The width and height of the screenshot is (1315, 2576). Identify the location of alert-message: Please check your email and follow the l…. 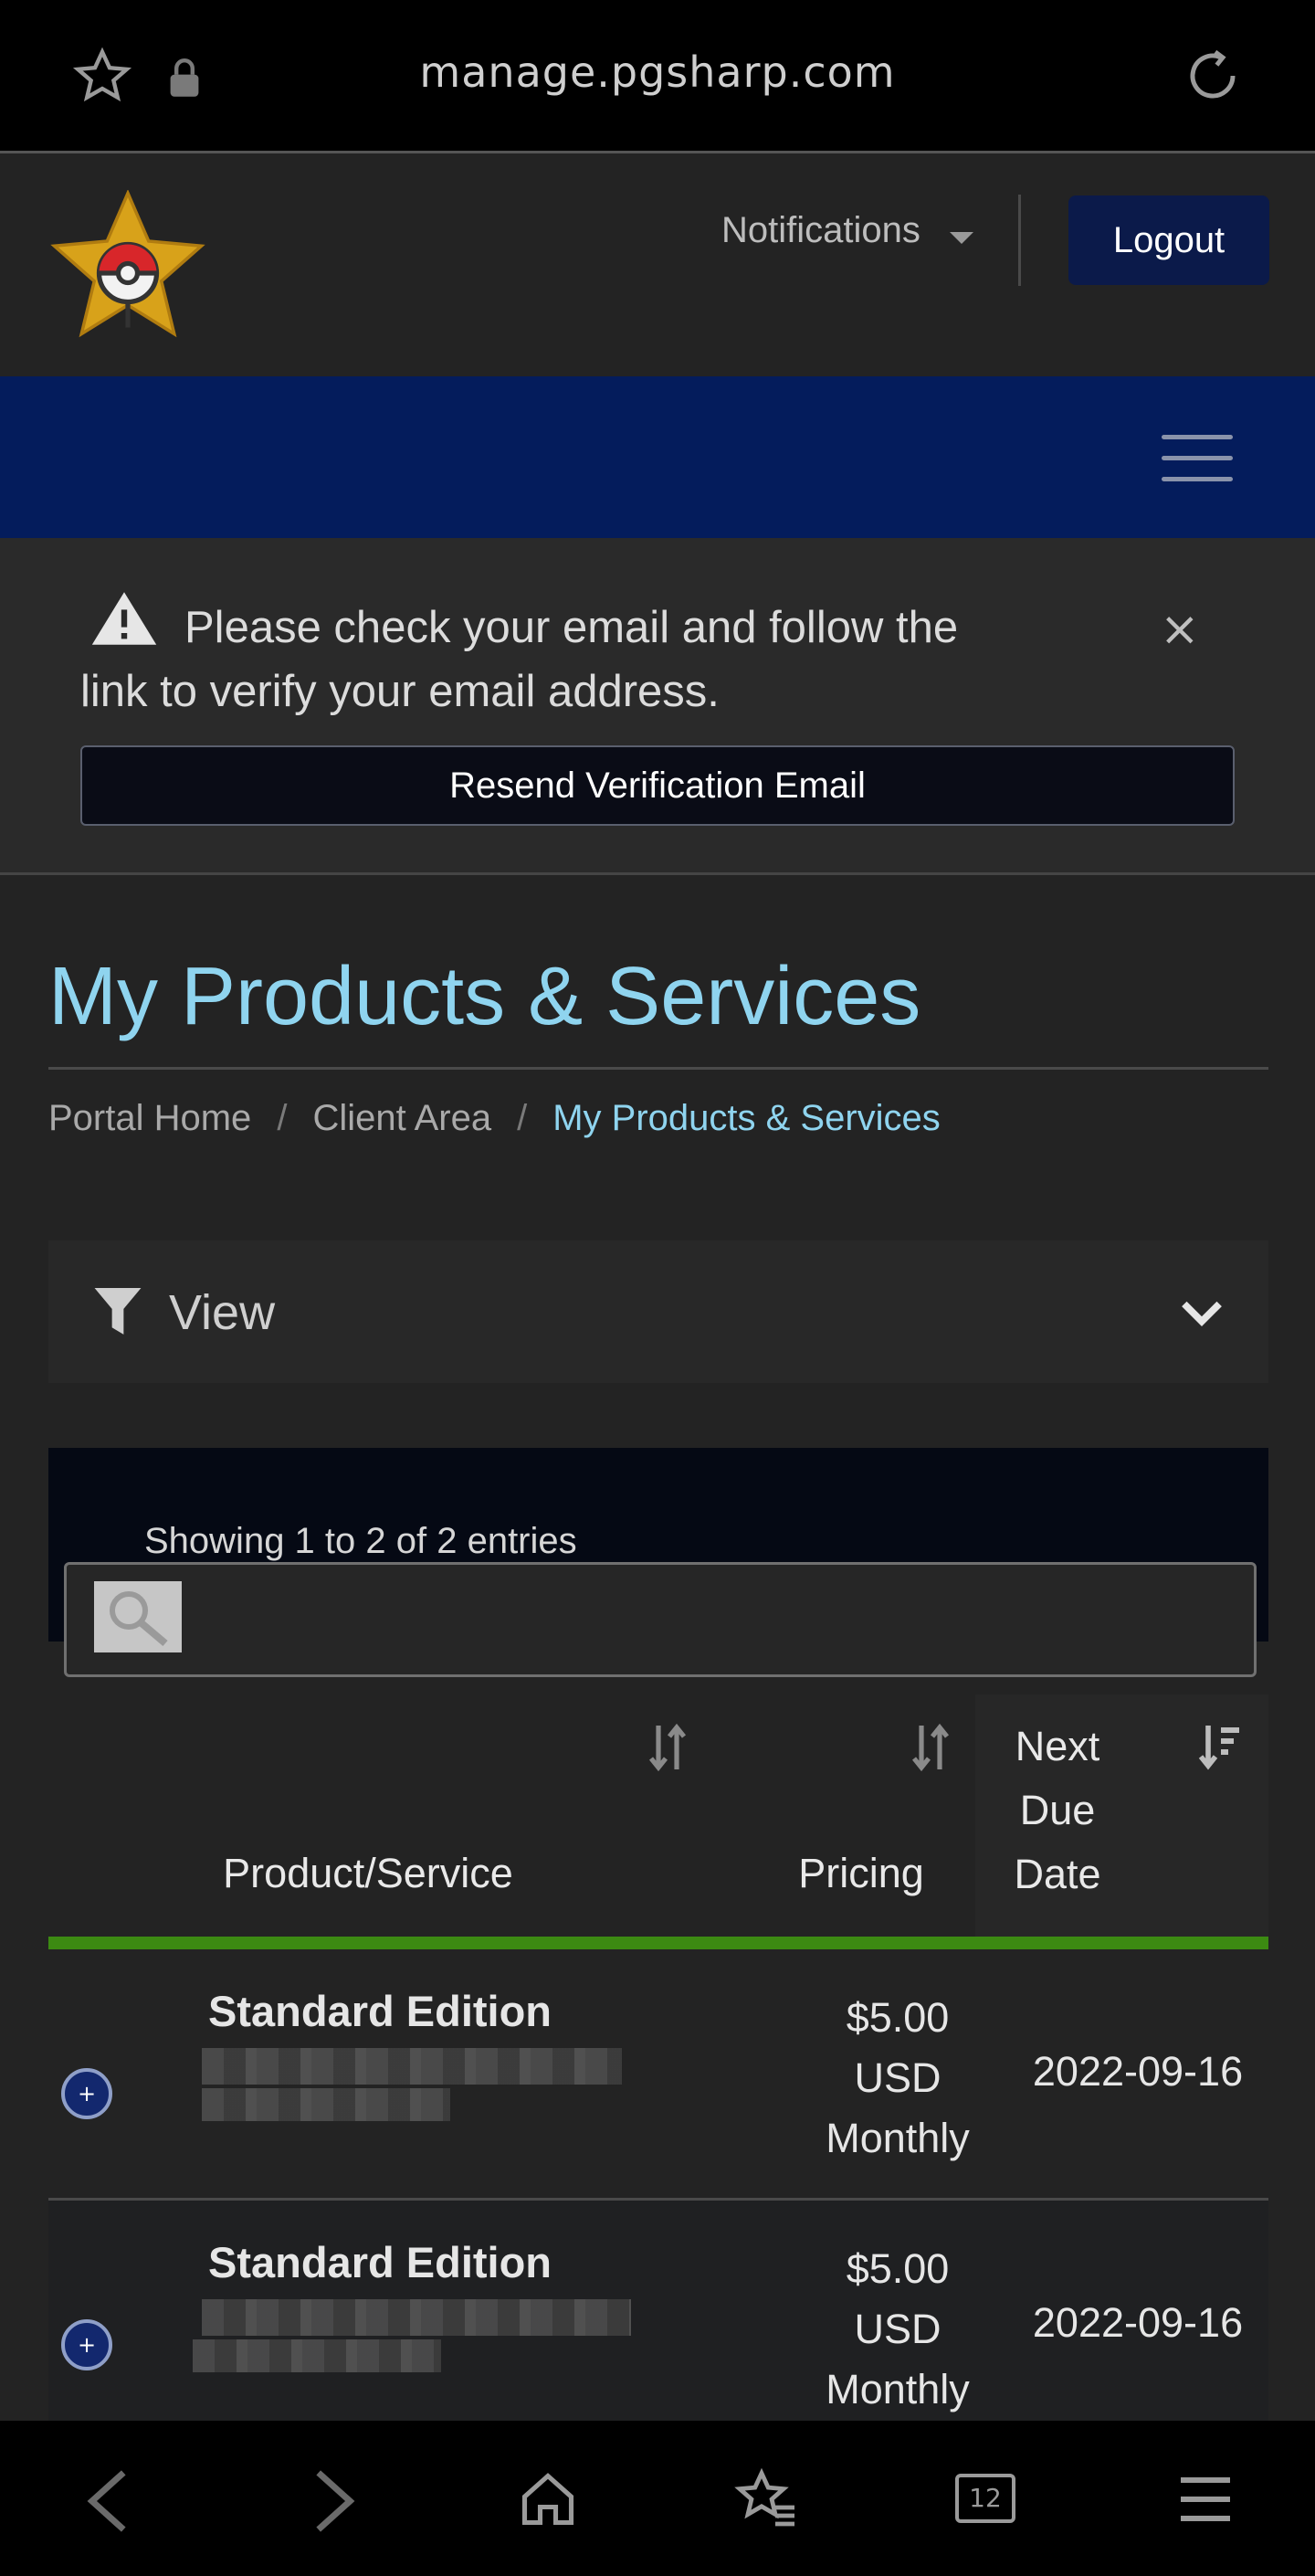
(519, 659).